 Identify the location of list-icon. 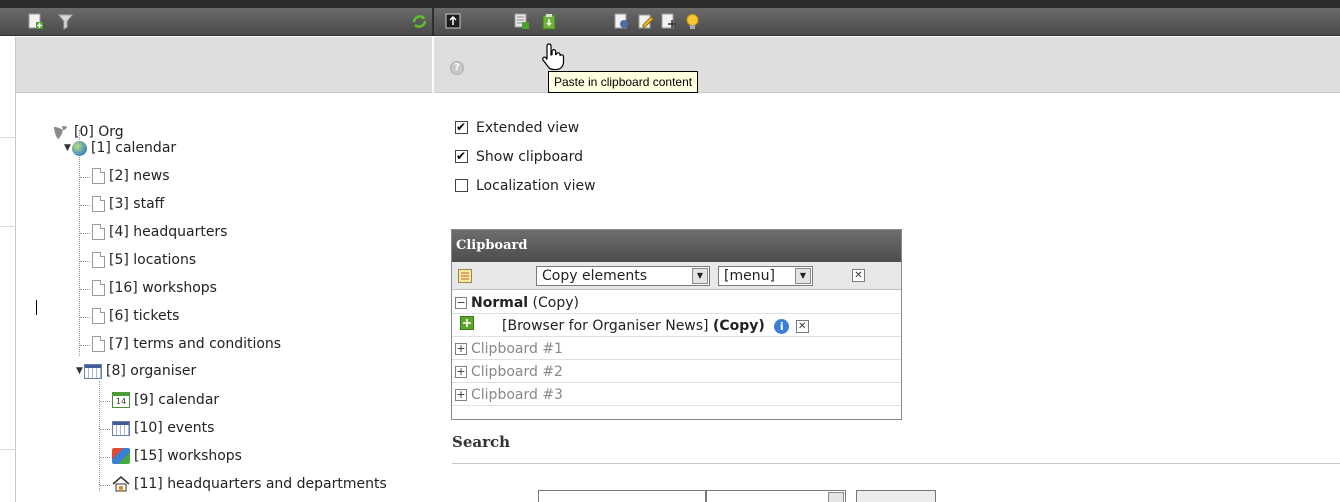
(465, 278).